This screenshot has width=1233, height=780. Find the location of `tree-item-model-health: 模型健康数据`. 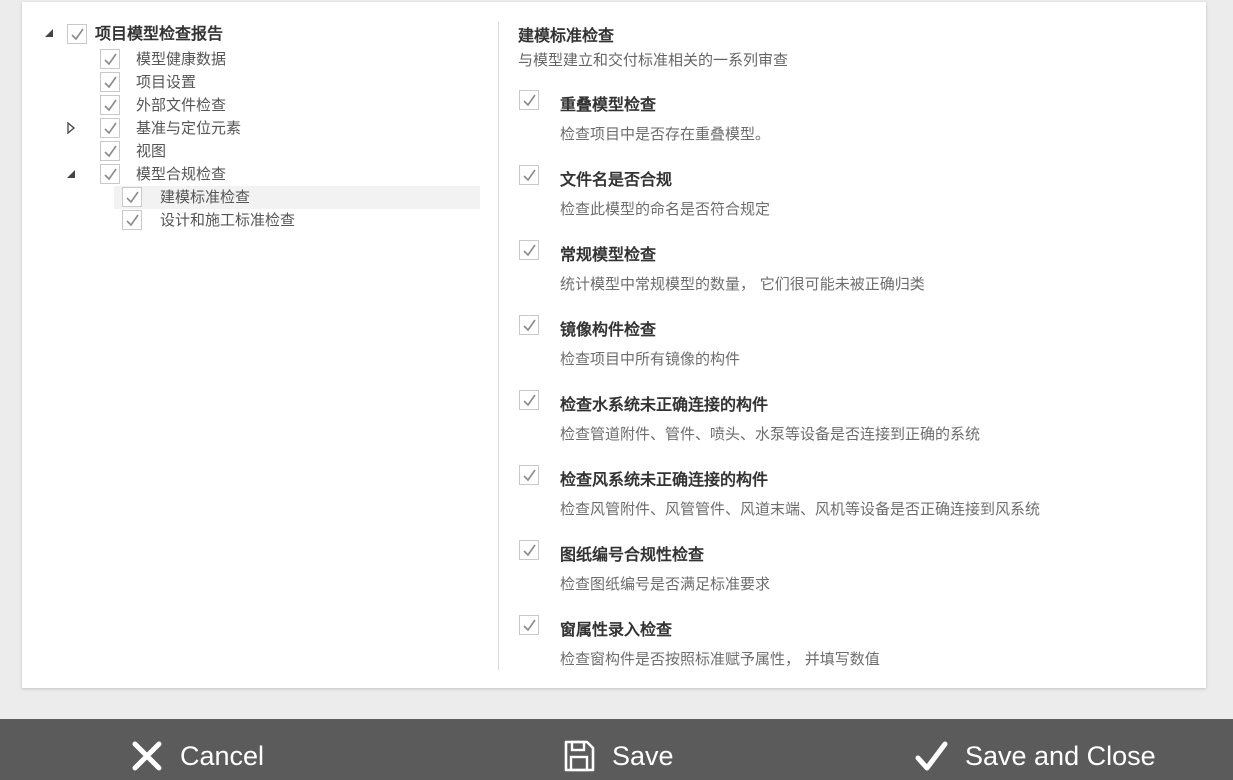

tree-item-model-health: 模型健康数据 is located at coordinates (188, 59).